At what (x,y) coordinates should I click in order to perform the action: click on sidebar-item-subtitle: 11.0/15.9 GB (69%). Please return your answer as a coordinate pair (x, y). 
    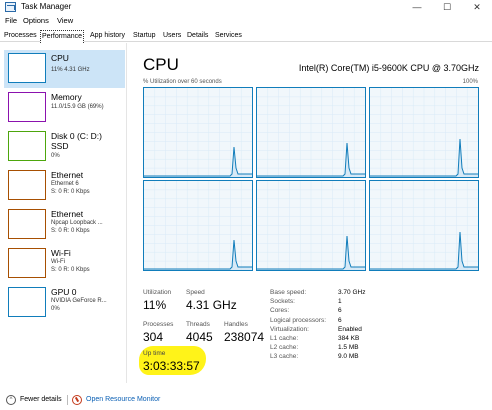
    Looking at the image, I should click on (77, 107).